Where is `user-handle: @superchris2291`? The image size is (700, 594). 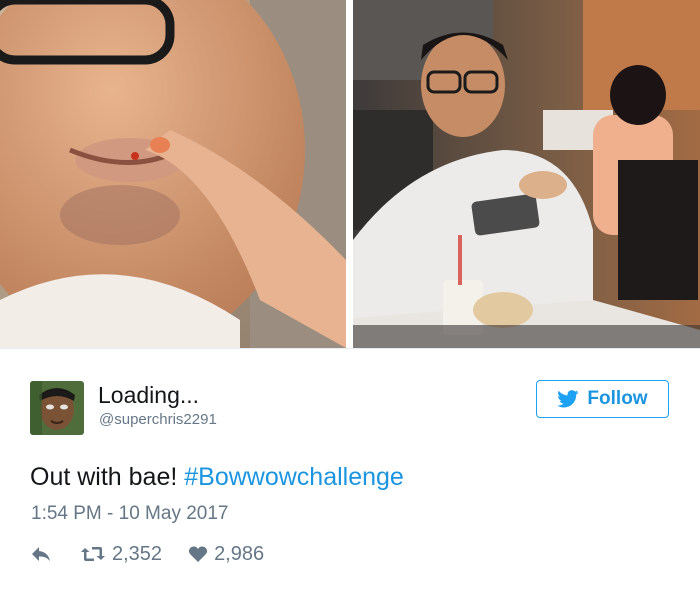
user-handle: @superchris2291 is located at coordinates (158, 419).